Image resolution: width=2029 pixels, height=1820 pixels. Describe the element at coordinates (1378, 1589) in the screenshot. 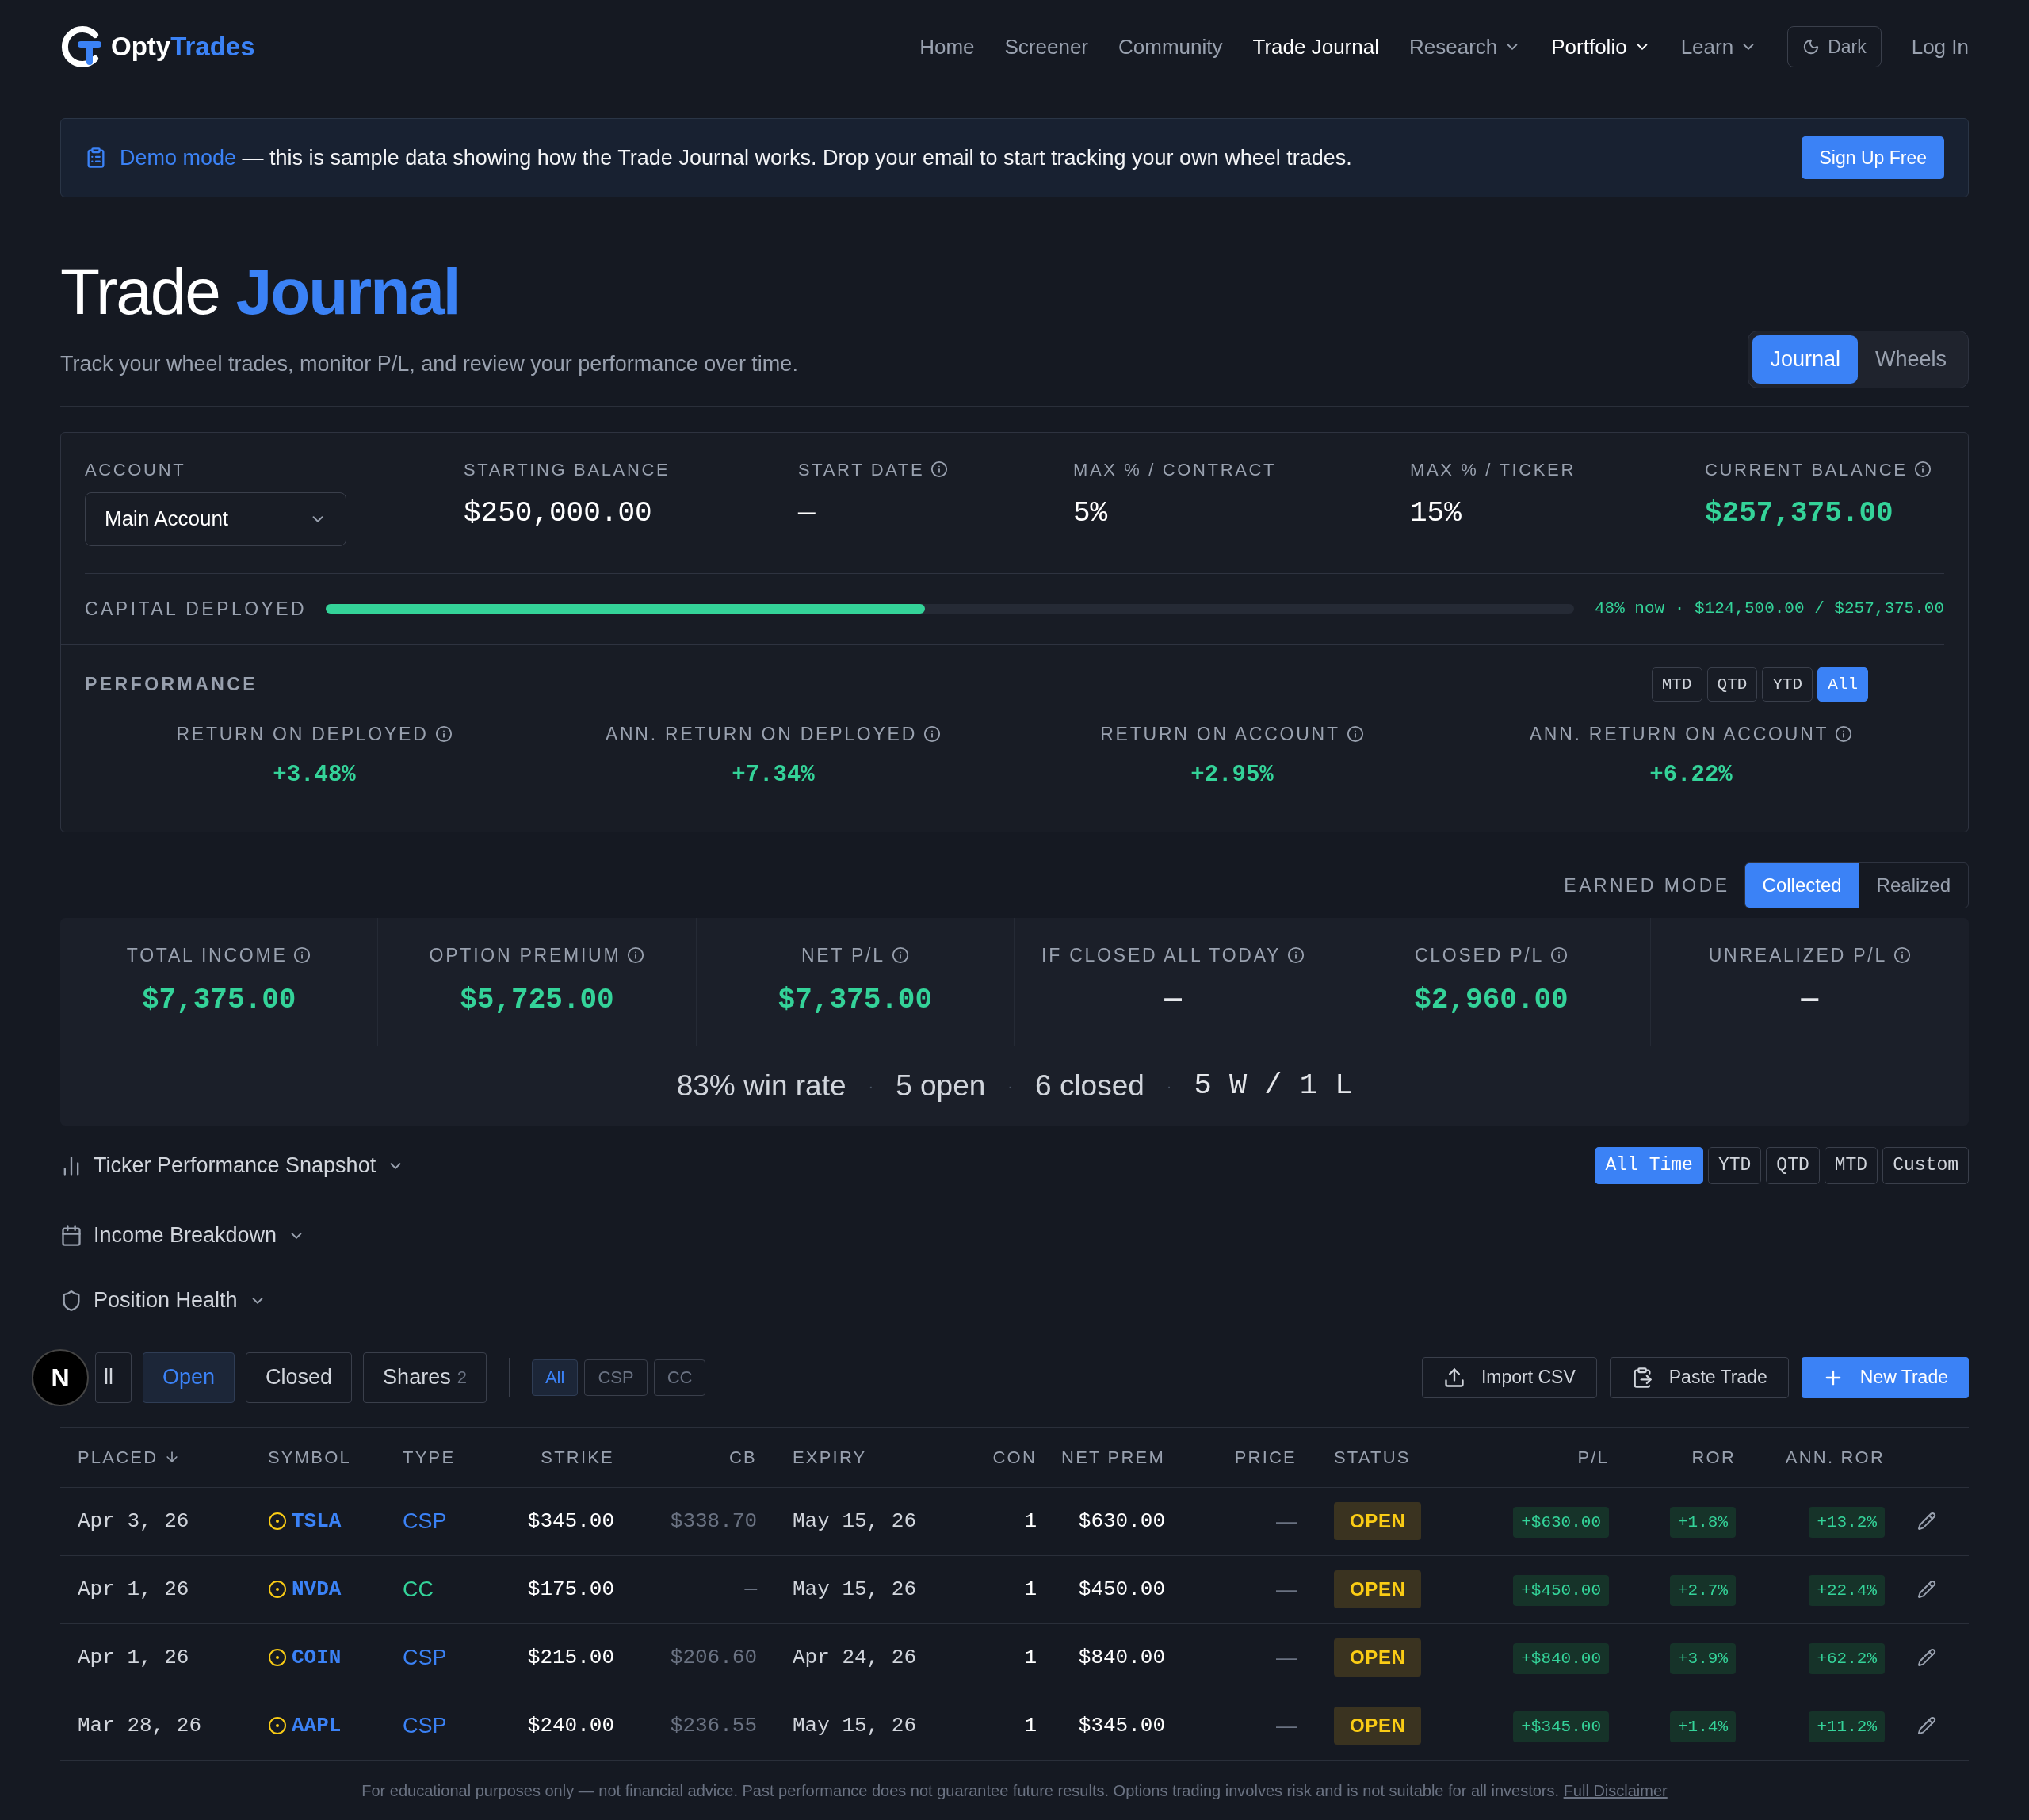

I see `status-badge: OPEN` at that location.